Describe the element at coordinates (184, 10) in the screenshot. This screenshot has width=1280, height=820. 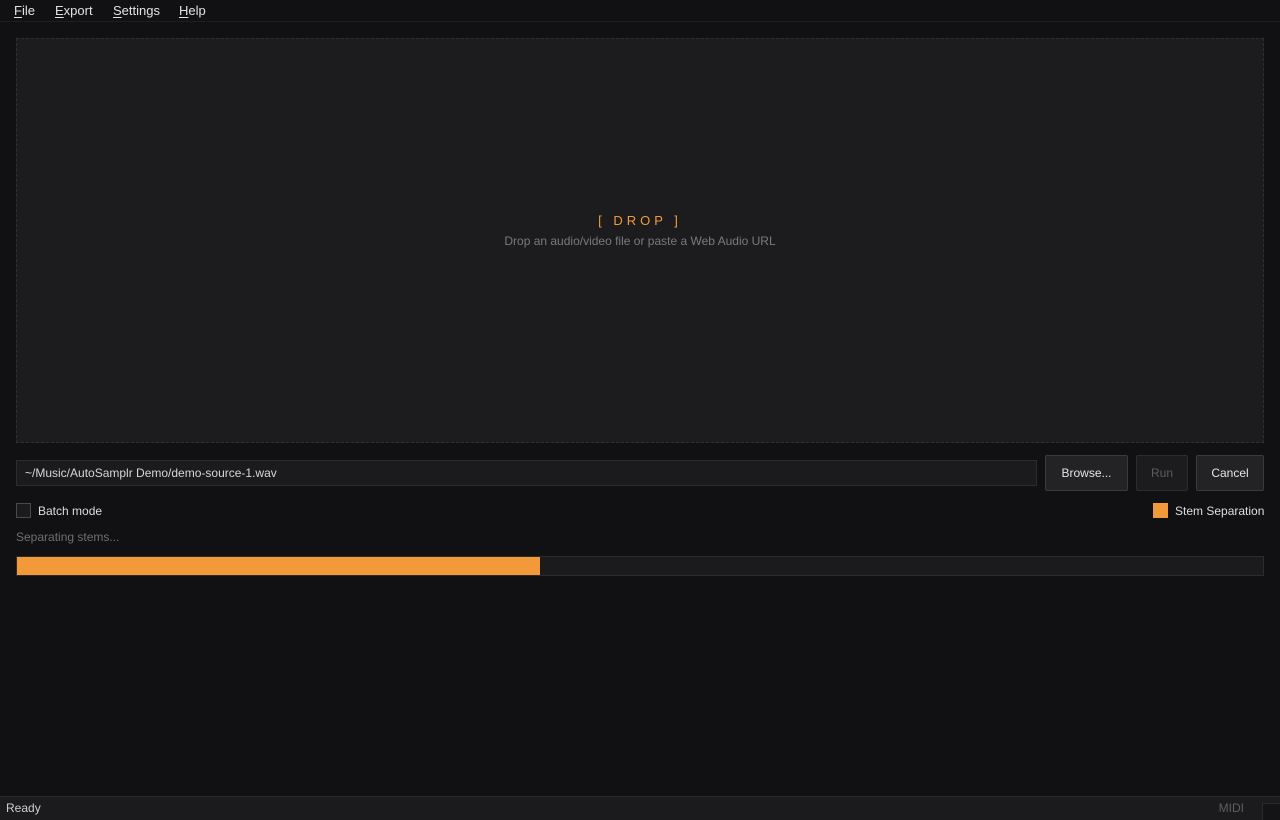
I see `menu-help-mnemonic: H` at that location.